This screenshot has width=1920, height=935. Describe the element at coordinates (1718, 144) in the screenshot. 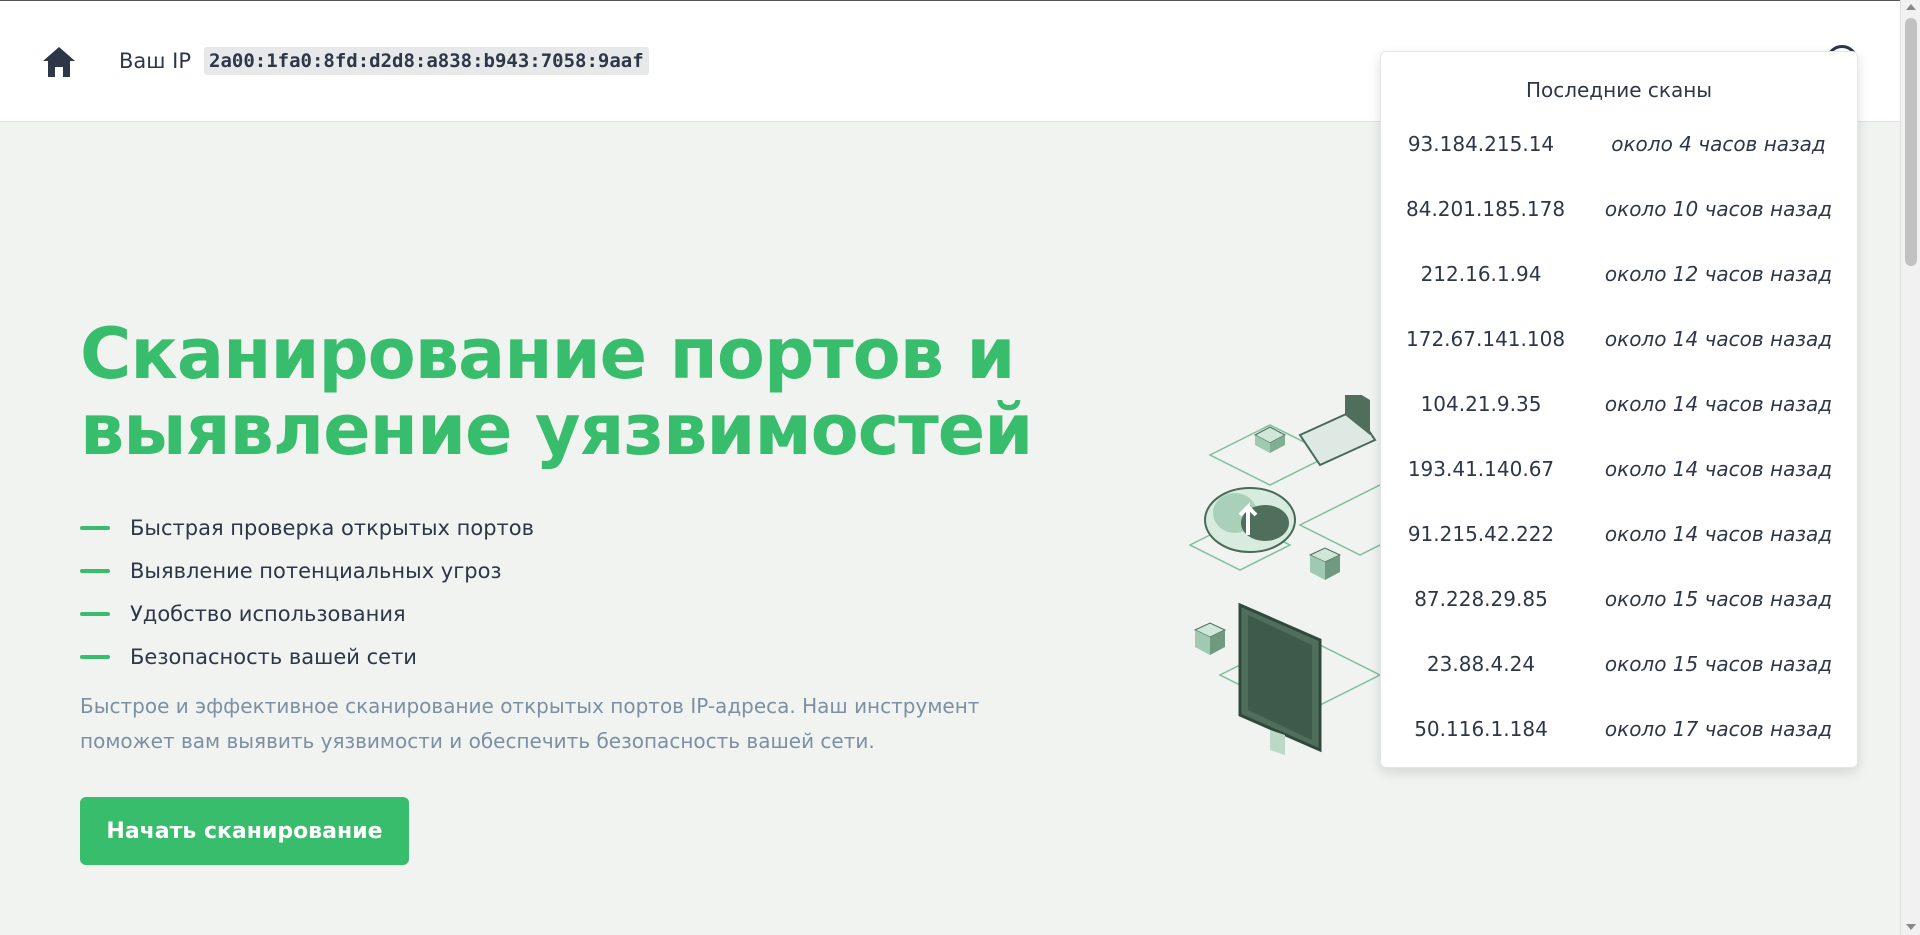

I see `scan-time: около 4 часов назад` at that location.